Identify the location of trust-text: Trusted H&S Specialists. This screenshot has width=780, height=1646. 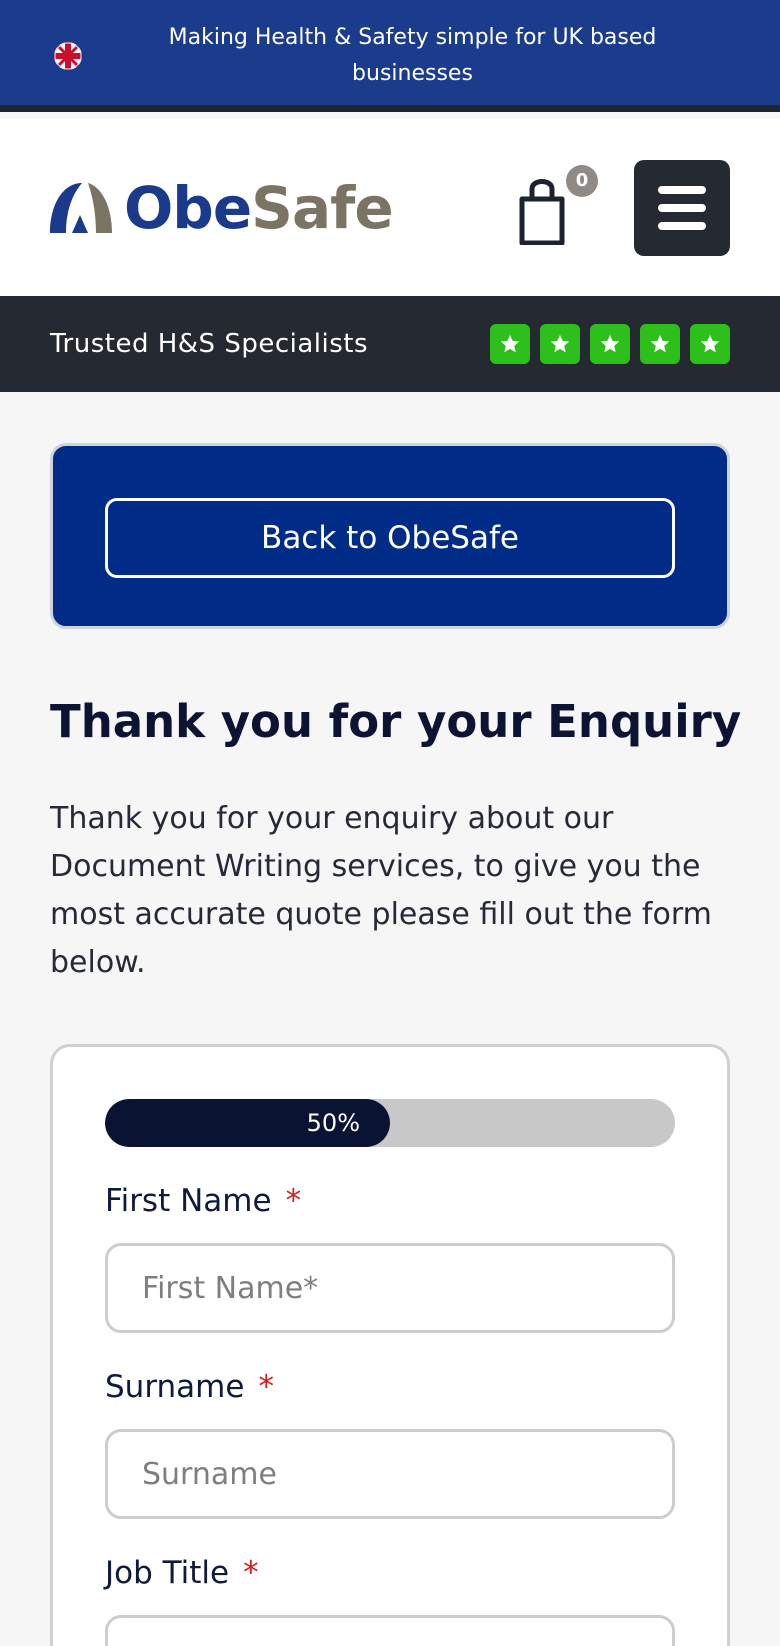
(209, 344).